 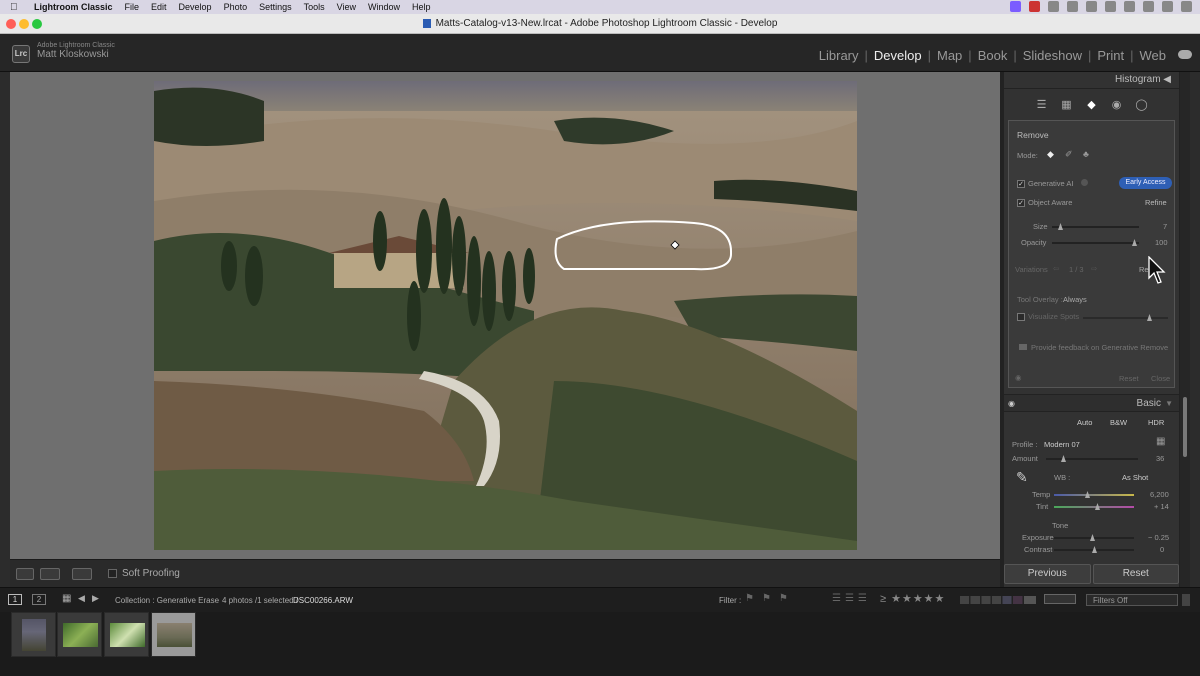 What do you see at coordinates (1087, 494) in the screenshot?
I see `temp-slider-knob` at bounding box center [1087, 494].